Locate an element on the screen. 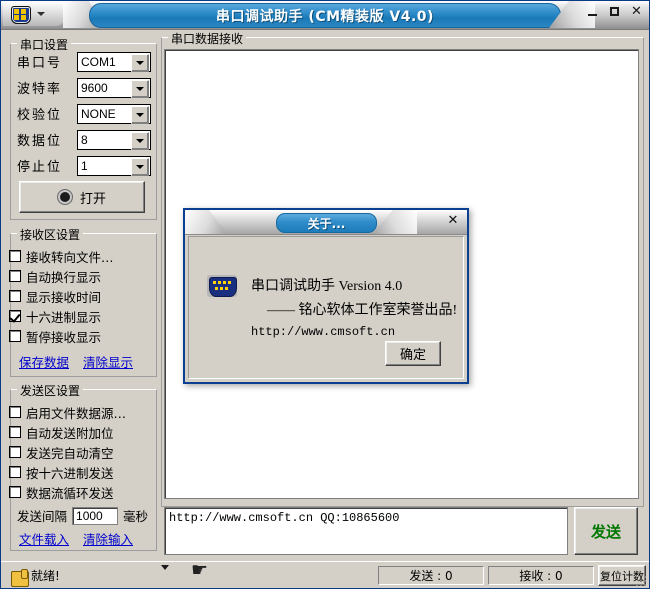 Image resolution: width=650 pixels, height=589 pixels. baud-rate-select: 9600 is located at coordinates (114, 87).